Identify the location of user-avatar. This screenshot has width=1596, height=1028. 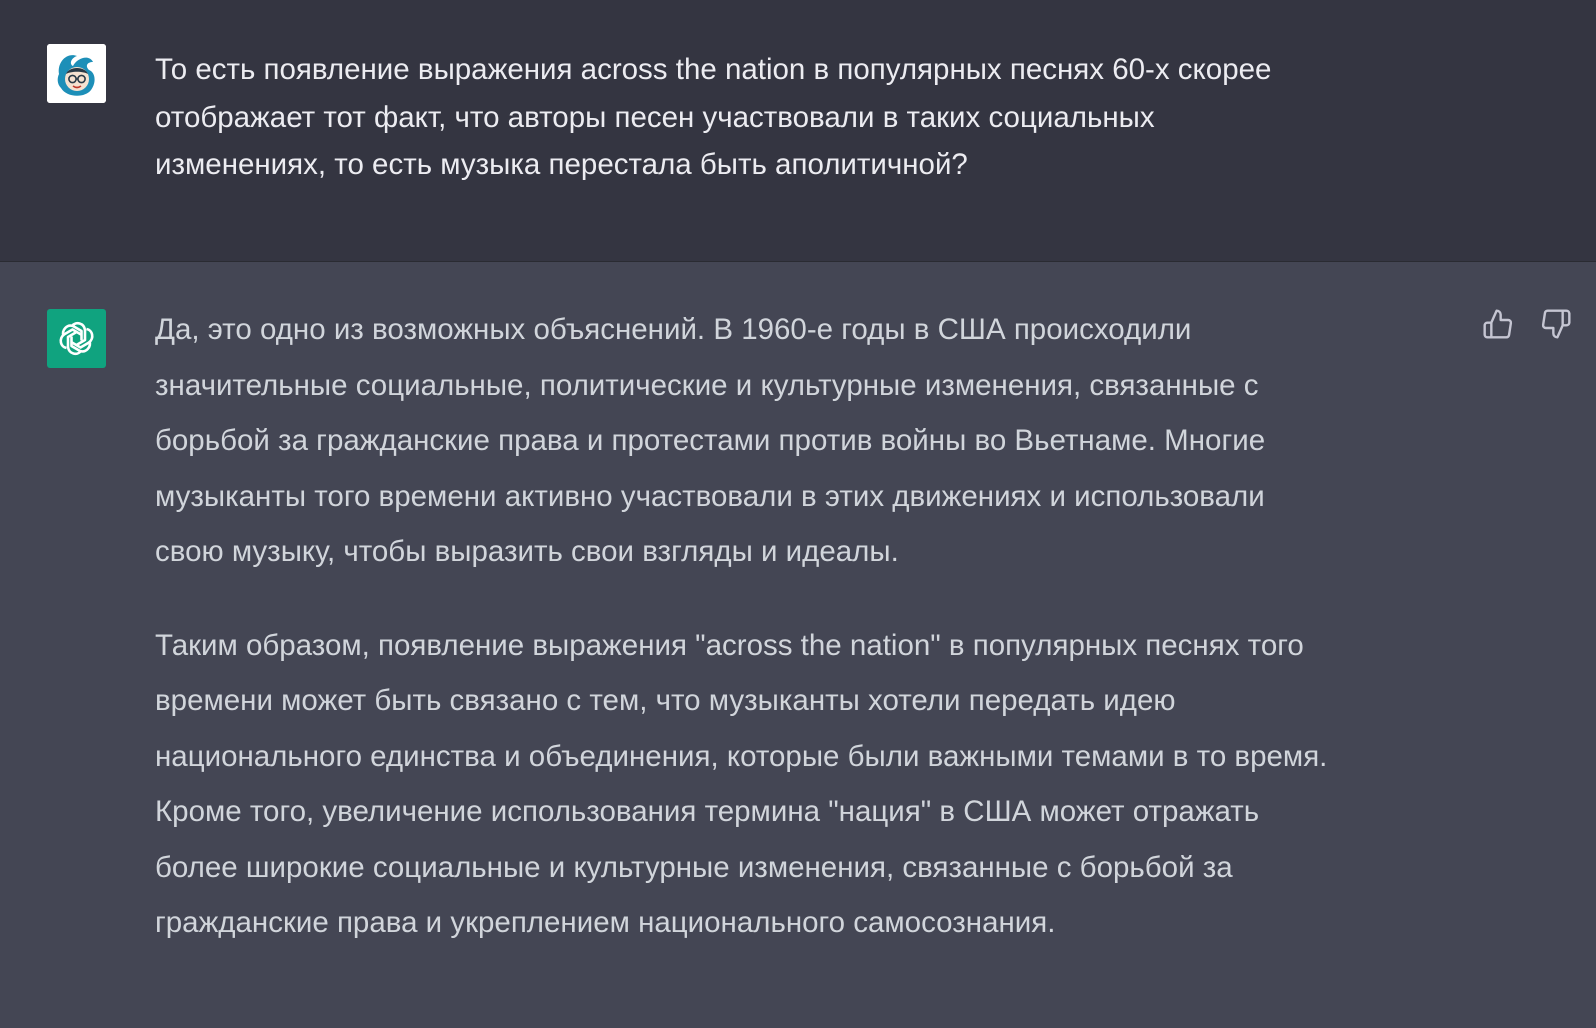
(76, 73).